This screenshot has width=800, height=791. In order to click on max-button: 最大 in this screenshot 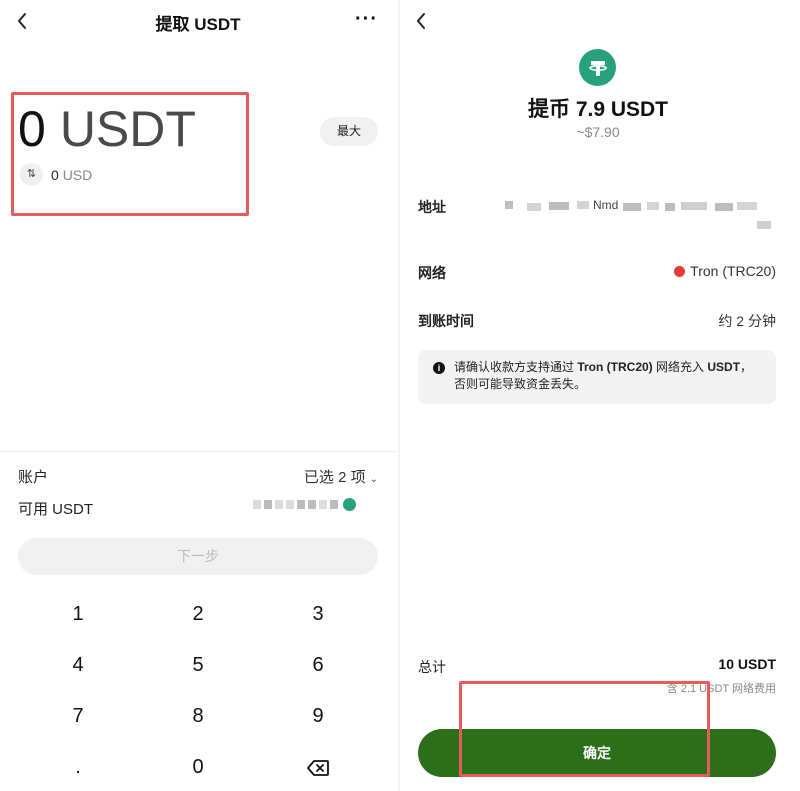, I will do `click(349, 131)`.